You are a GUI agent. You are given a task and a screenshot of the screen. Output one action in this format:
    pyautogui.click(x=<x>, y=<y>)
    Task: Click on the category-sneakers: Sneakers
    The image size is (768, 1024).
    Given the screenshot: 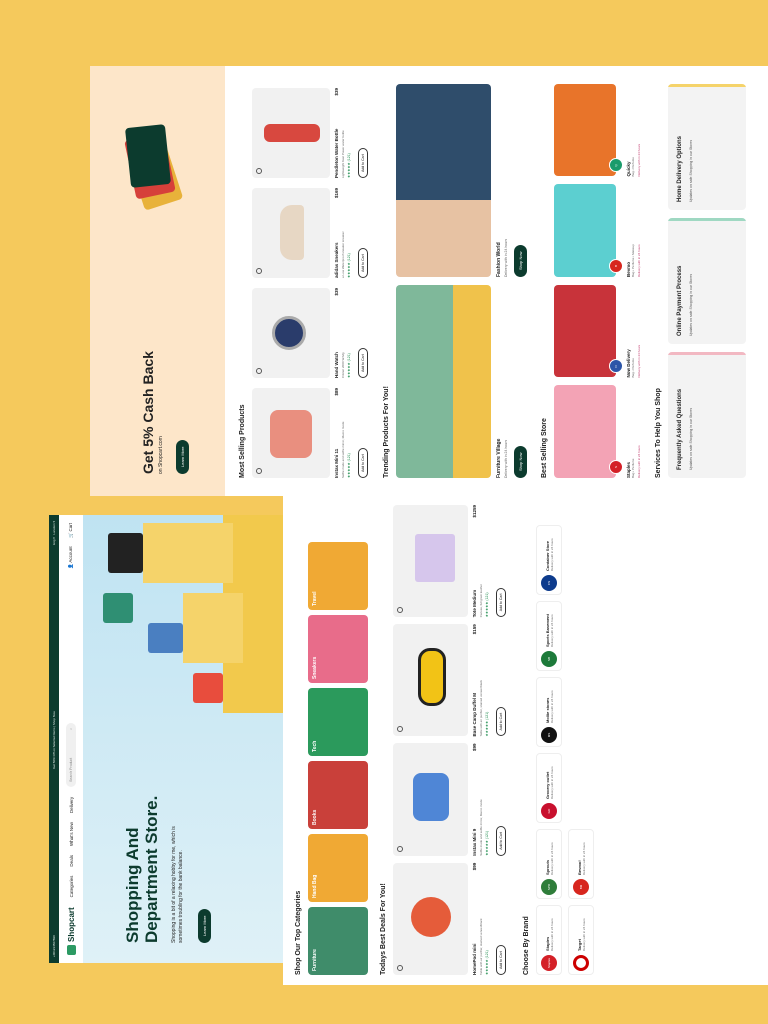 What is the action you would take?
    pyautogui.click(x=338, y=649)
    